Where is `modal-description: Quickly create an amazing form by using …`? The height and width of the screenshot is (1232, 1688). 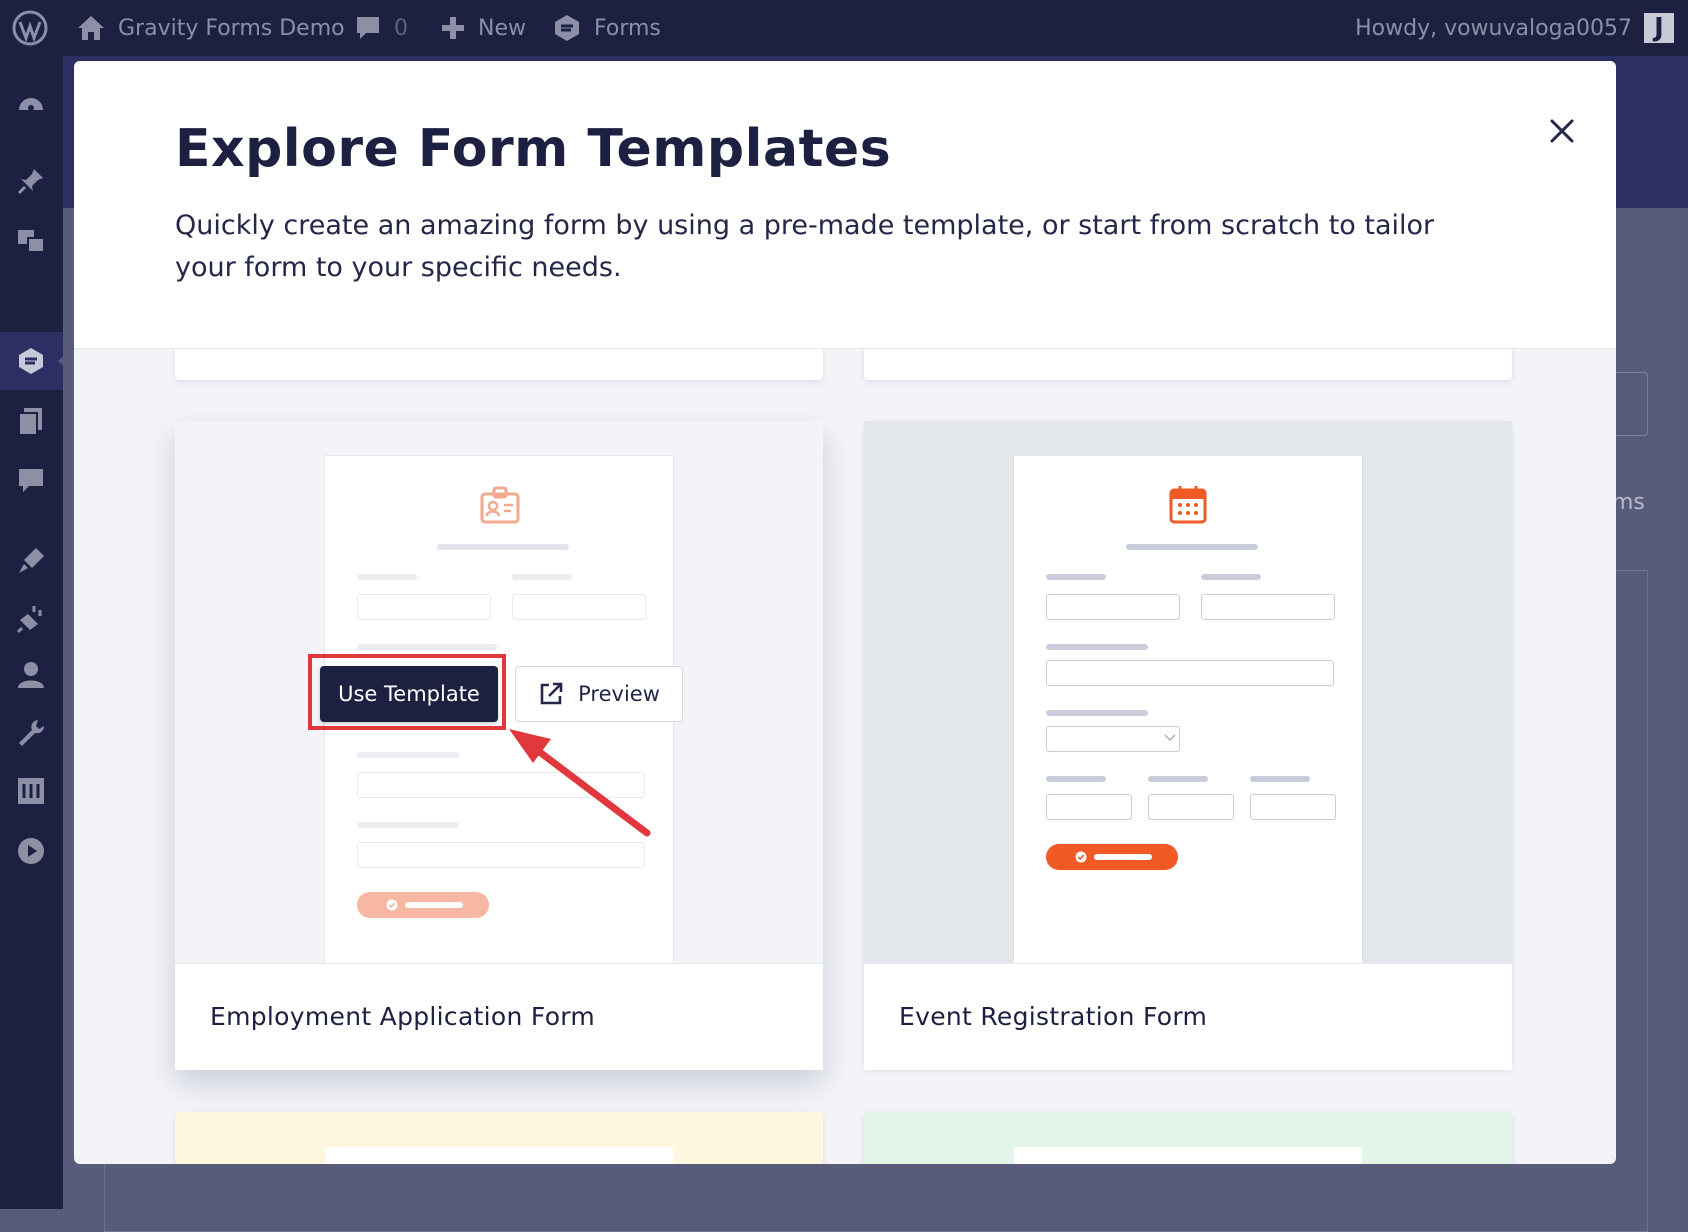
modal-description: Quickly create an amazing form by using … is located at coordinates (805, 246).